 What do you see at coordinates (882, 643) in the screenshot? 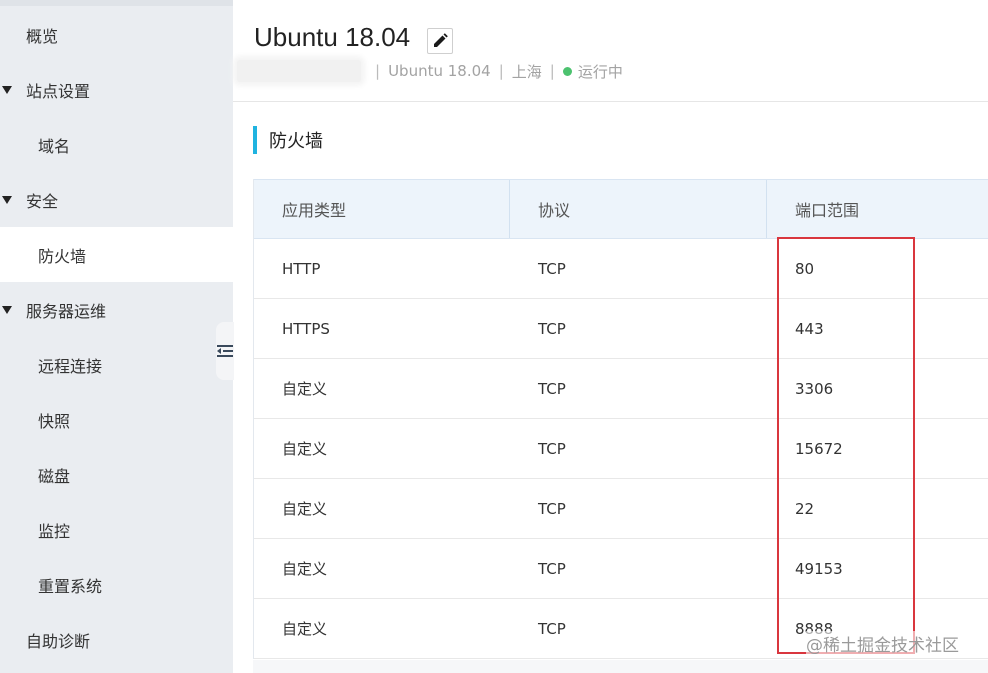
I see `watermark: @稀土掘金技术社区` at bounding box center [882, 643].